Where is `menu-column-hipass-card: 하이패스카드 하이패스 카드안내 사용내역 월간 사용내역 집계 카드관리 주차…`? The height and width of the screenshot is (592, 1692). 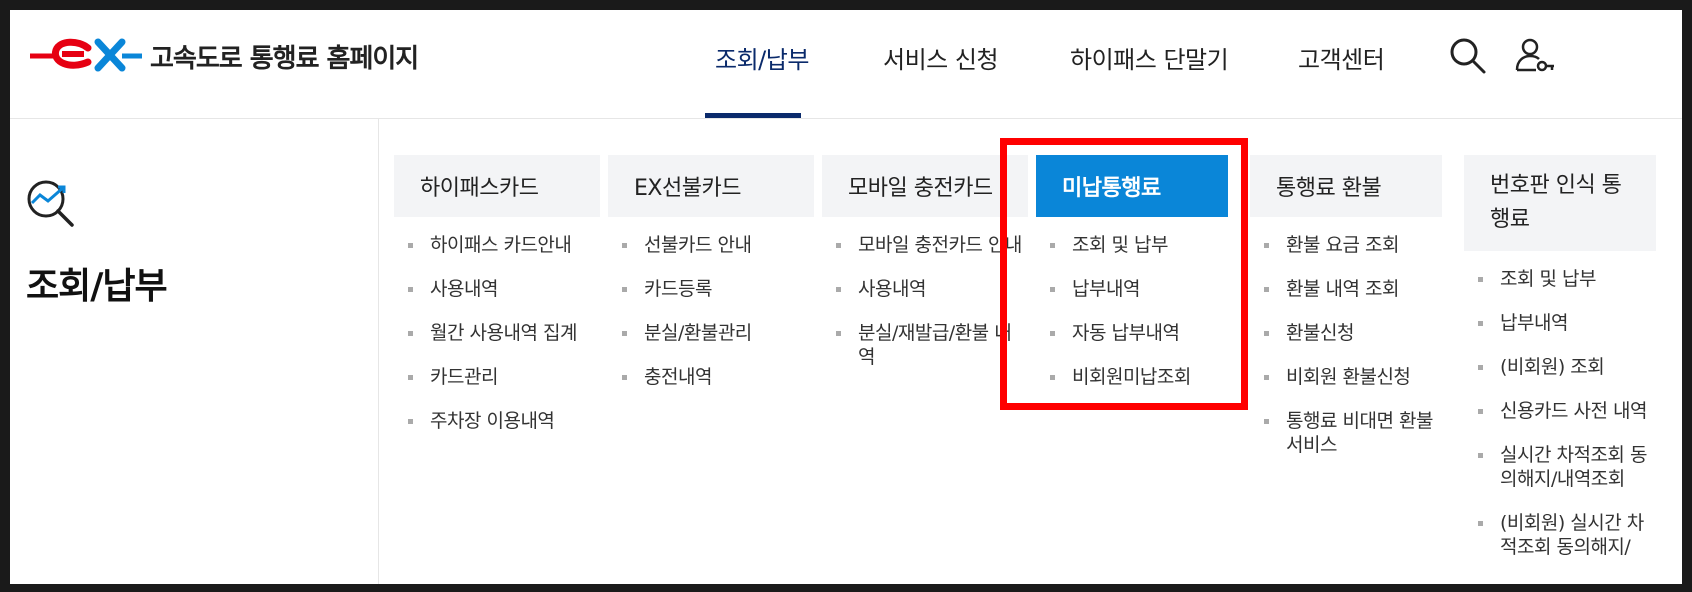
menu-column-hipass-card: 하이패스카드 하이패스 카드안내 사용내역 월간 사용내역 집계 카드관리 주차… is located at coordinates (497, 294).